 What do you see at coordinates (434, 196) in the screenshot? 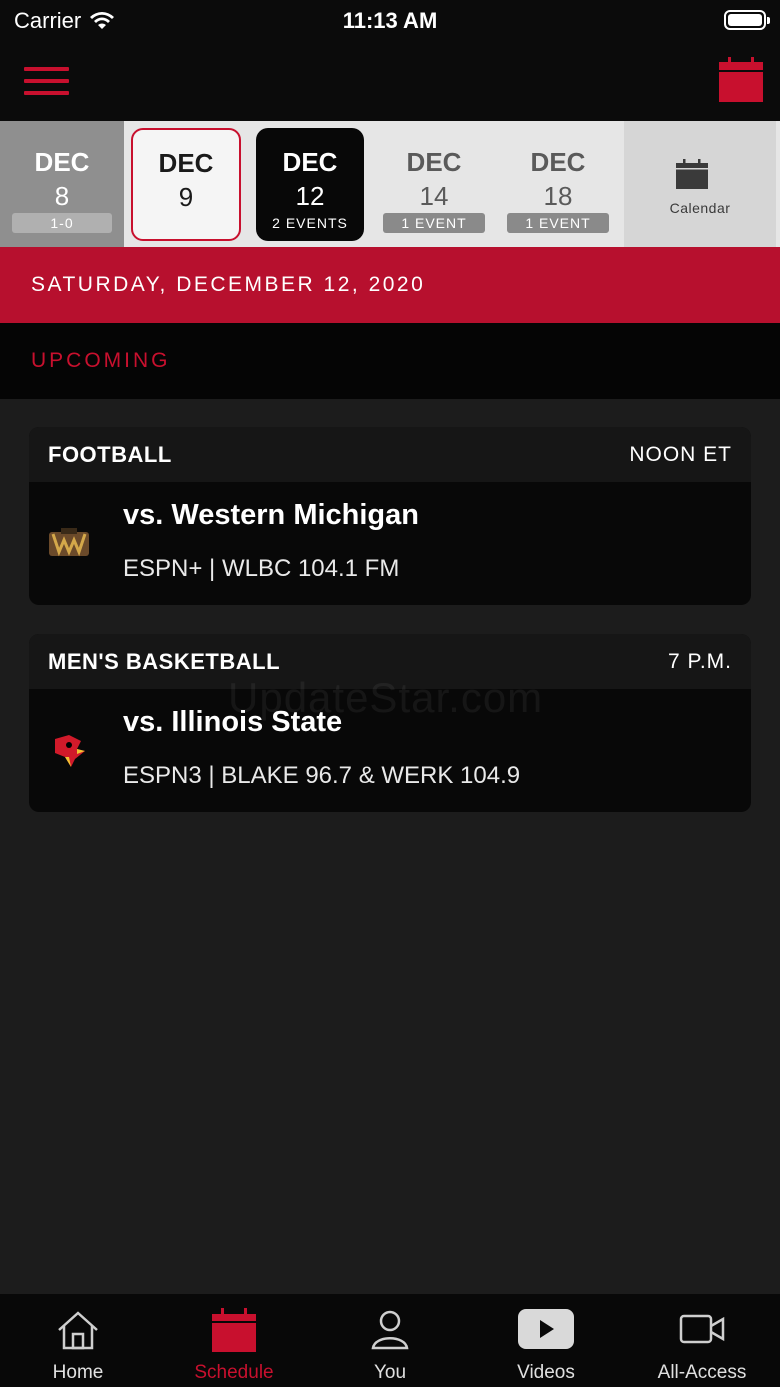
I see `date-day: 14` at bounding box center [434, 196].